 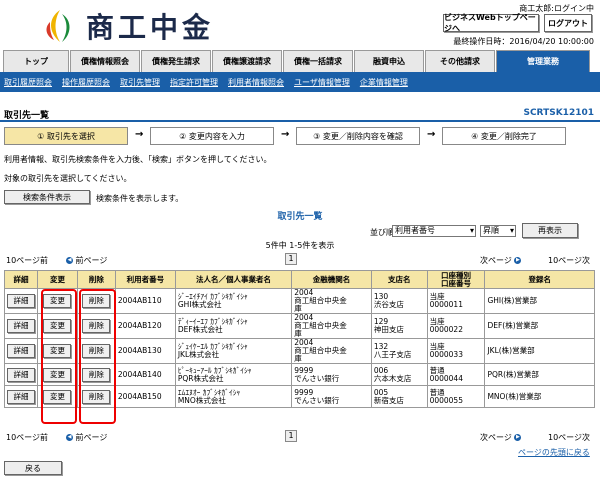 I want to click on sort-select: 利用者番号, so click(x=434, y=231).